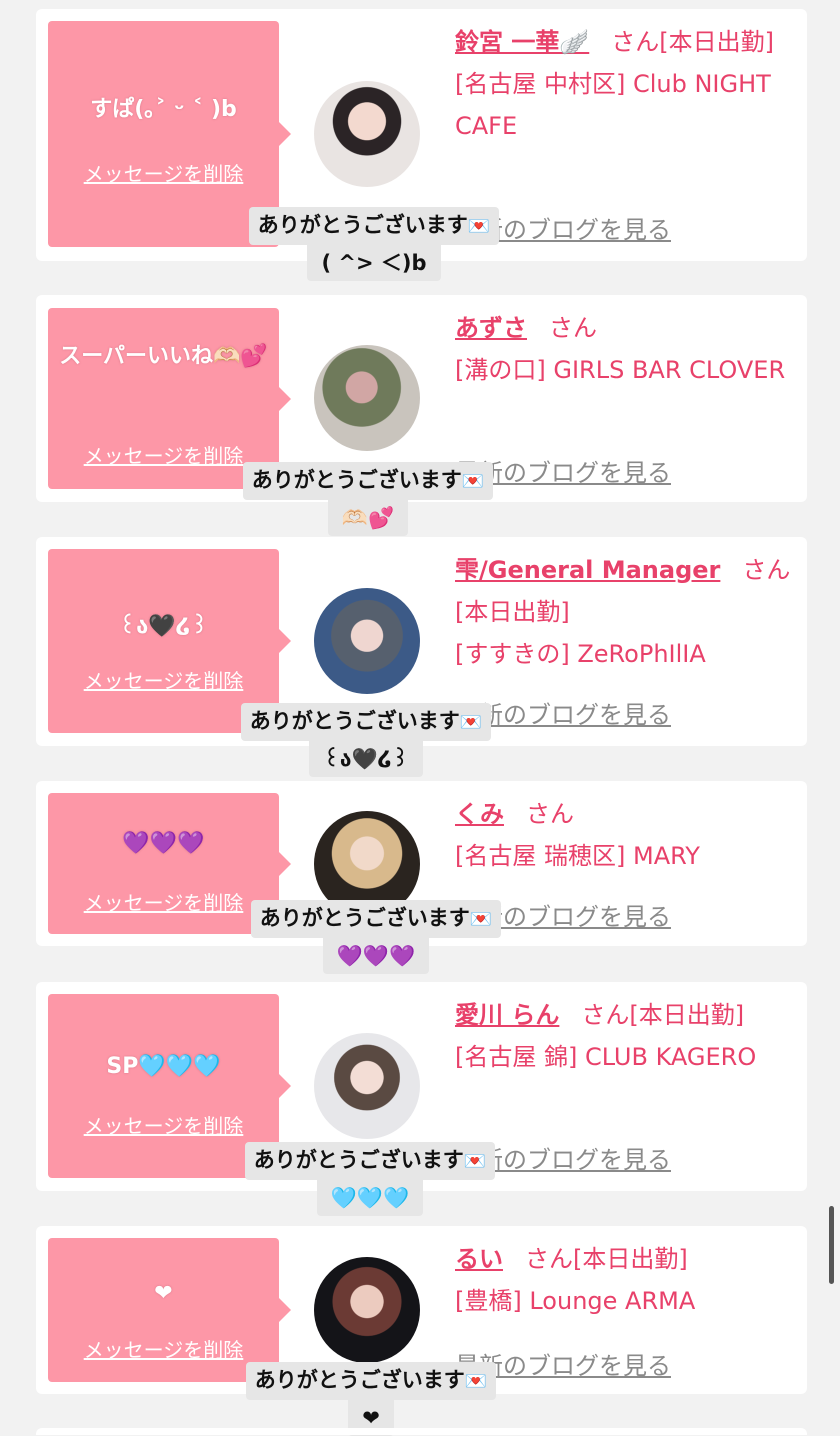 This screenshot has height=1436, width=840. What do you see at coordinates (587, 570) in the screenshot?
I see `cast-name-link: 雫/General Manager` at bounding box center [587, 570].